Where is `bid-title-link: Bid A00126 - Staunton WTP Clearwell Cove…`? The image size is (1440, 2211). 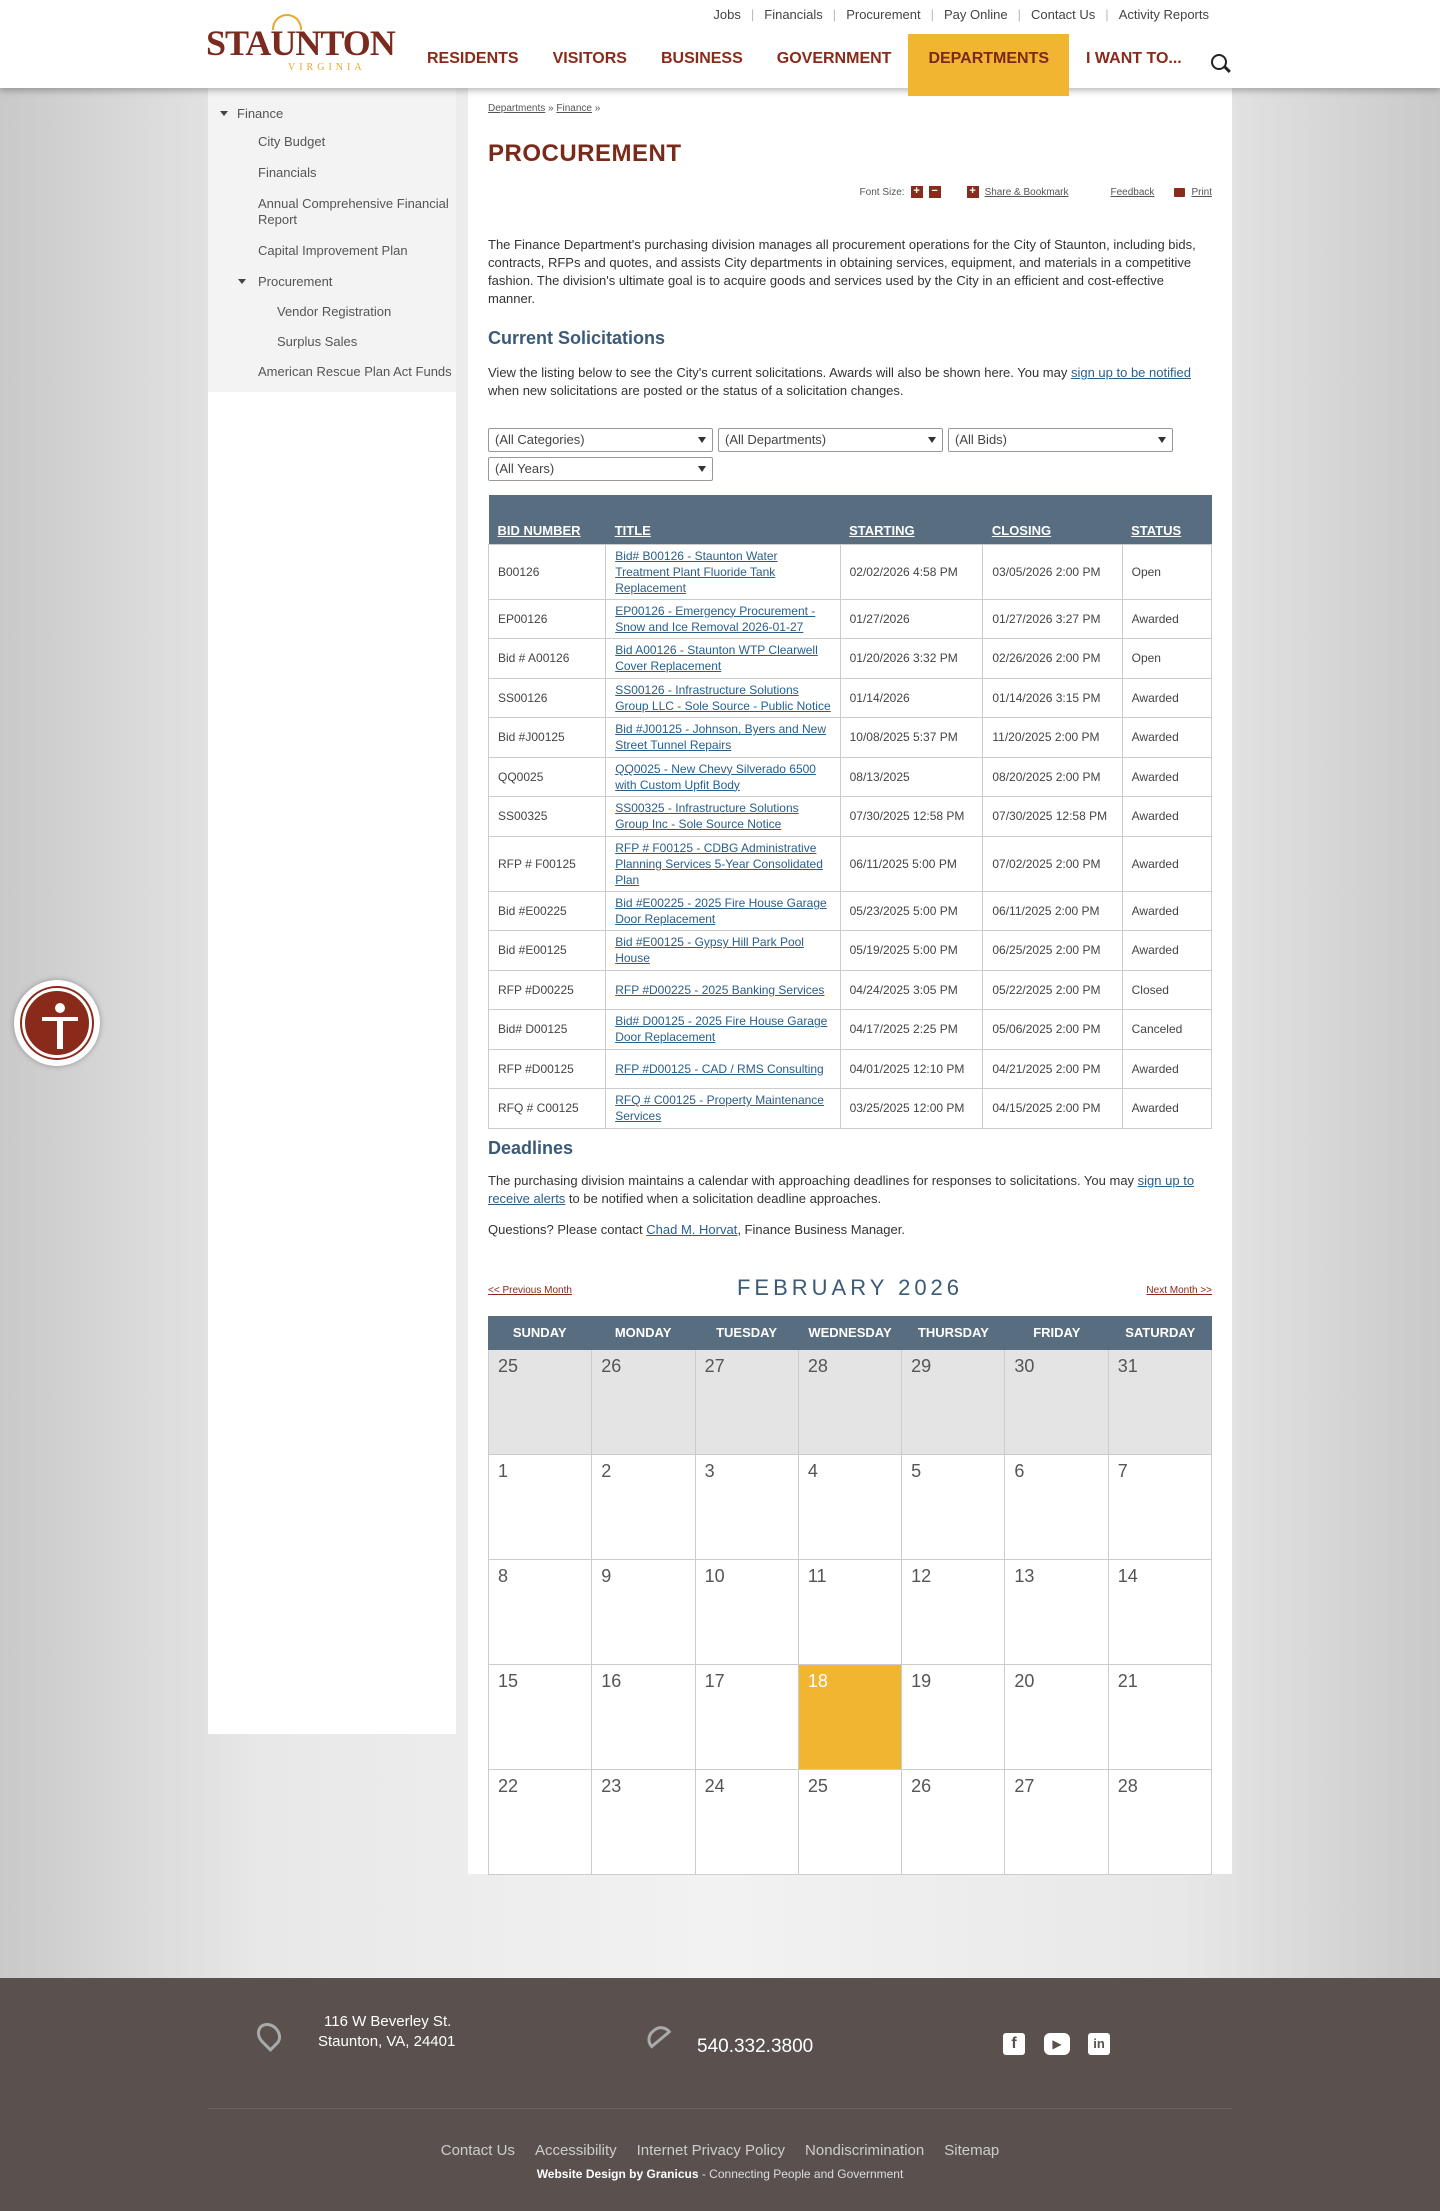
bid-title-link: Bid A00126 - Staunton WTP Clearwell Cove… is located at coordinates (716, 658).